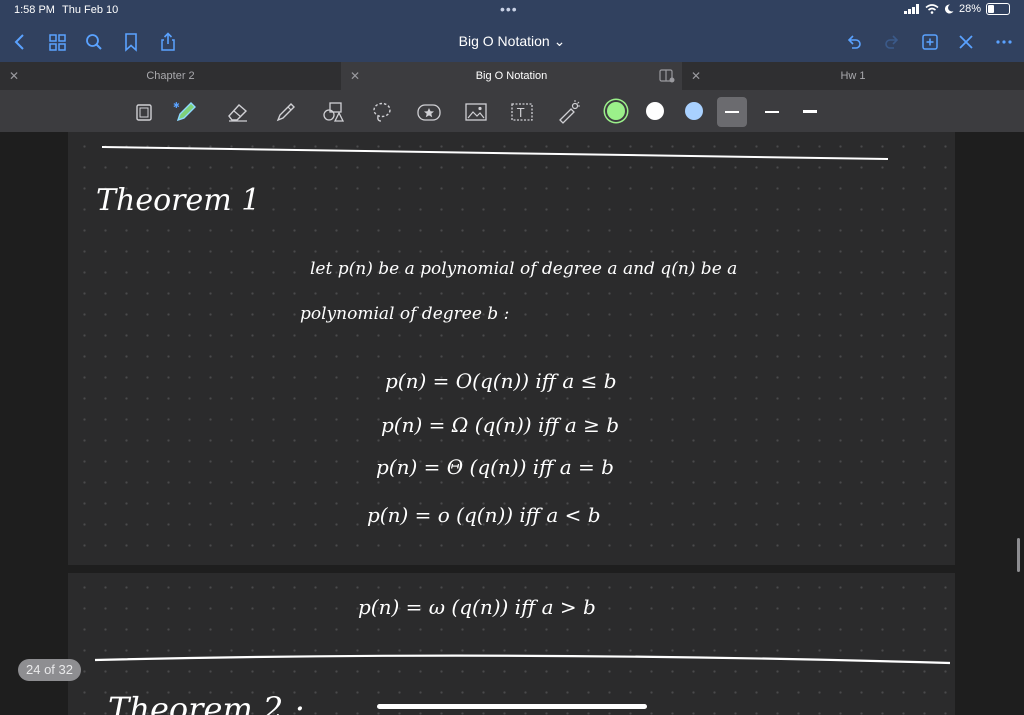 This screenshot has height=715, width=1024. Describe the element at coordinates (616, 111) in the screenshot. I see `color-swatch-green` at that location.